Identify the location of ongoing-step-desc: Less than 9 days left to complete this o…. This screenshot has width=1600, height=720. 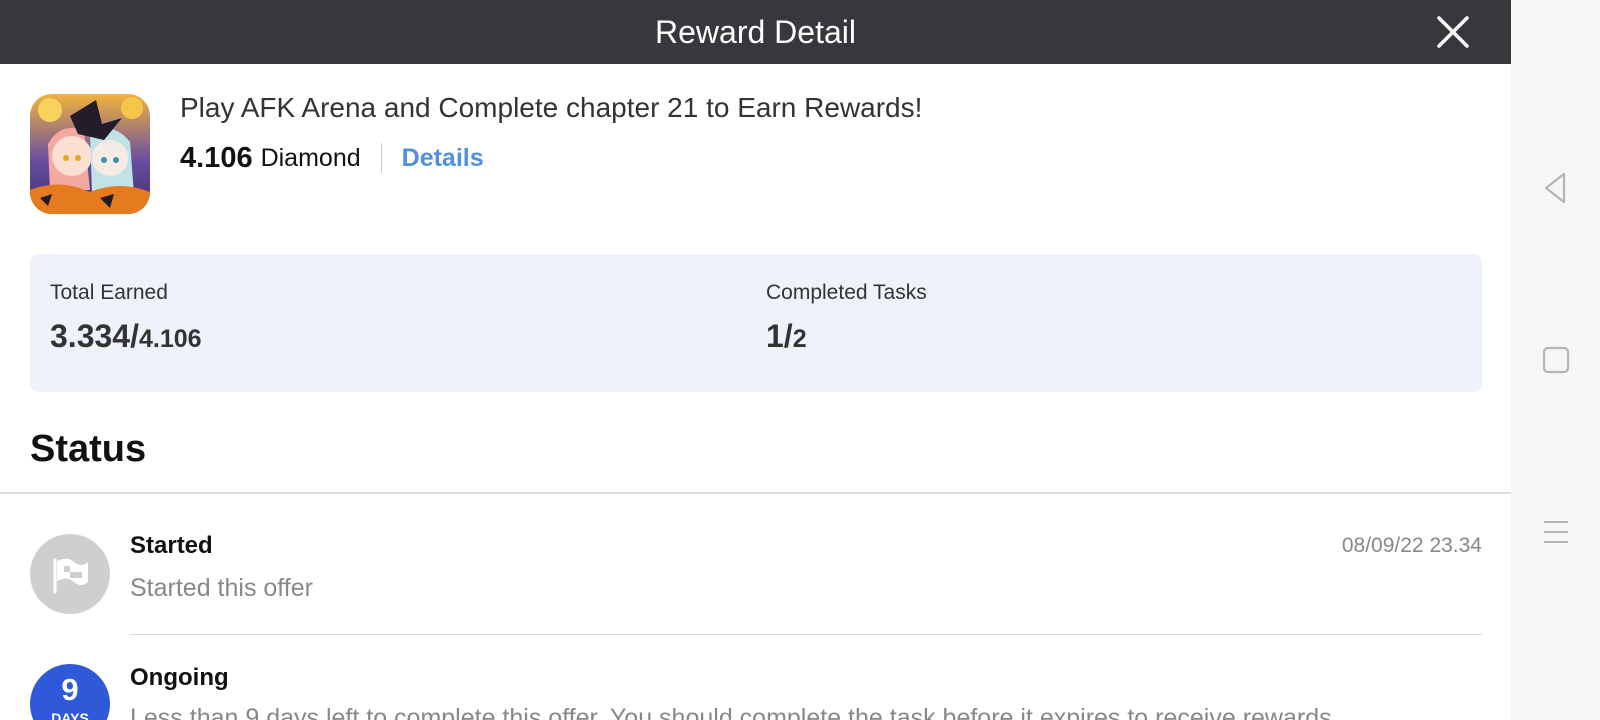
(734, 712).